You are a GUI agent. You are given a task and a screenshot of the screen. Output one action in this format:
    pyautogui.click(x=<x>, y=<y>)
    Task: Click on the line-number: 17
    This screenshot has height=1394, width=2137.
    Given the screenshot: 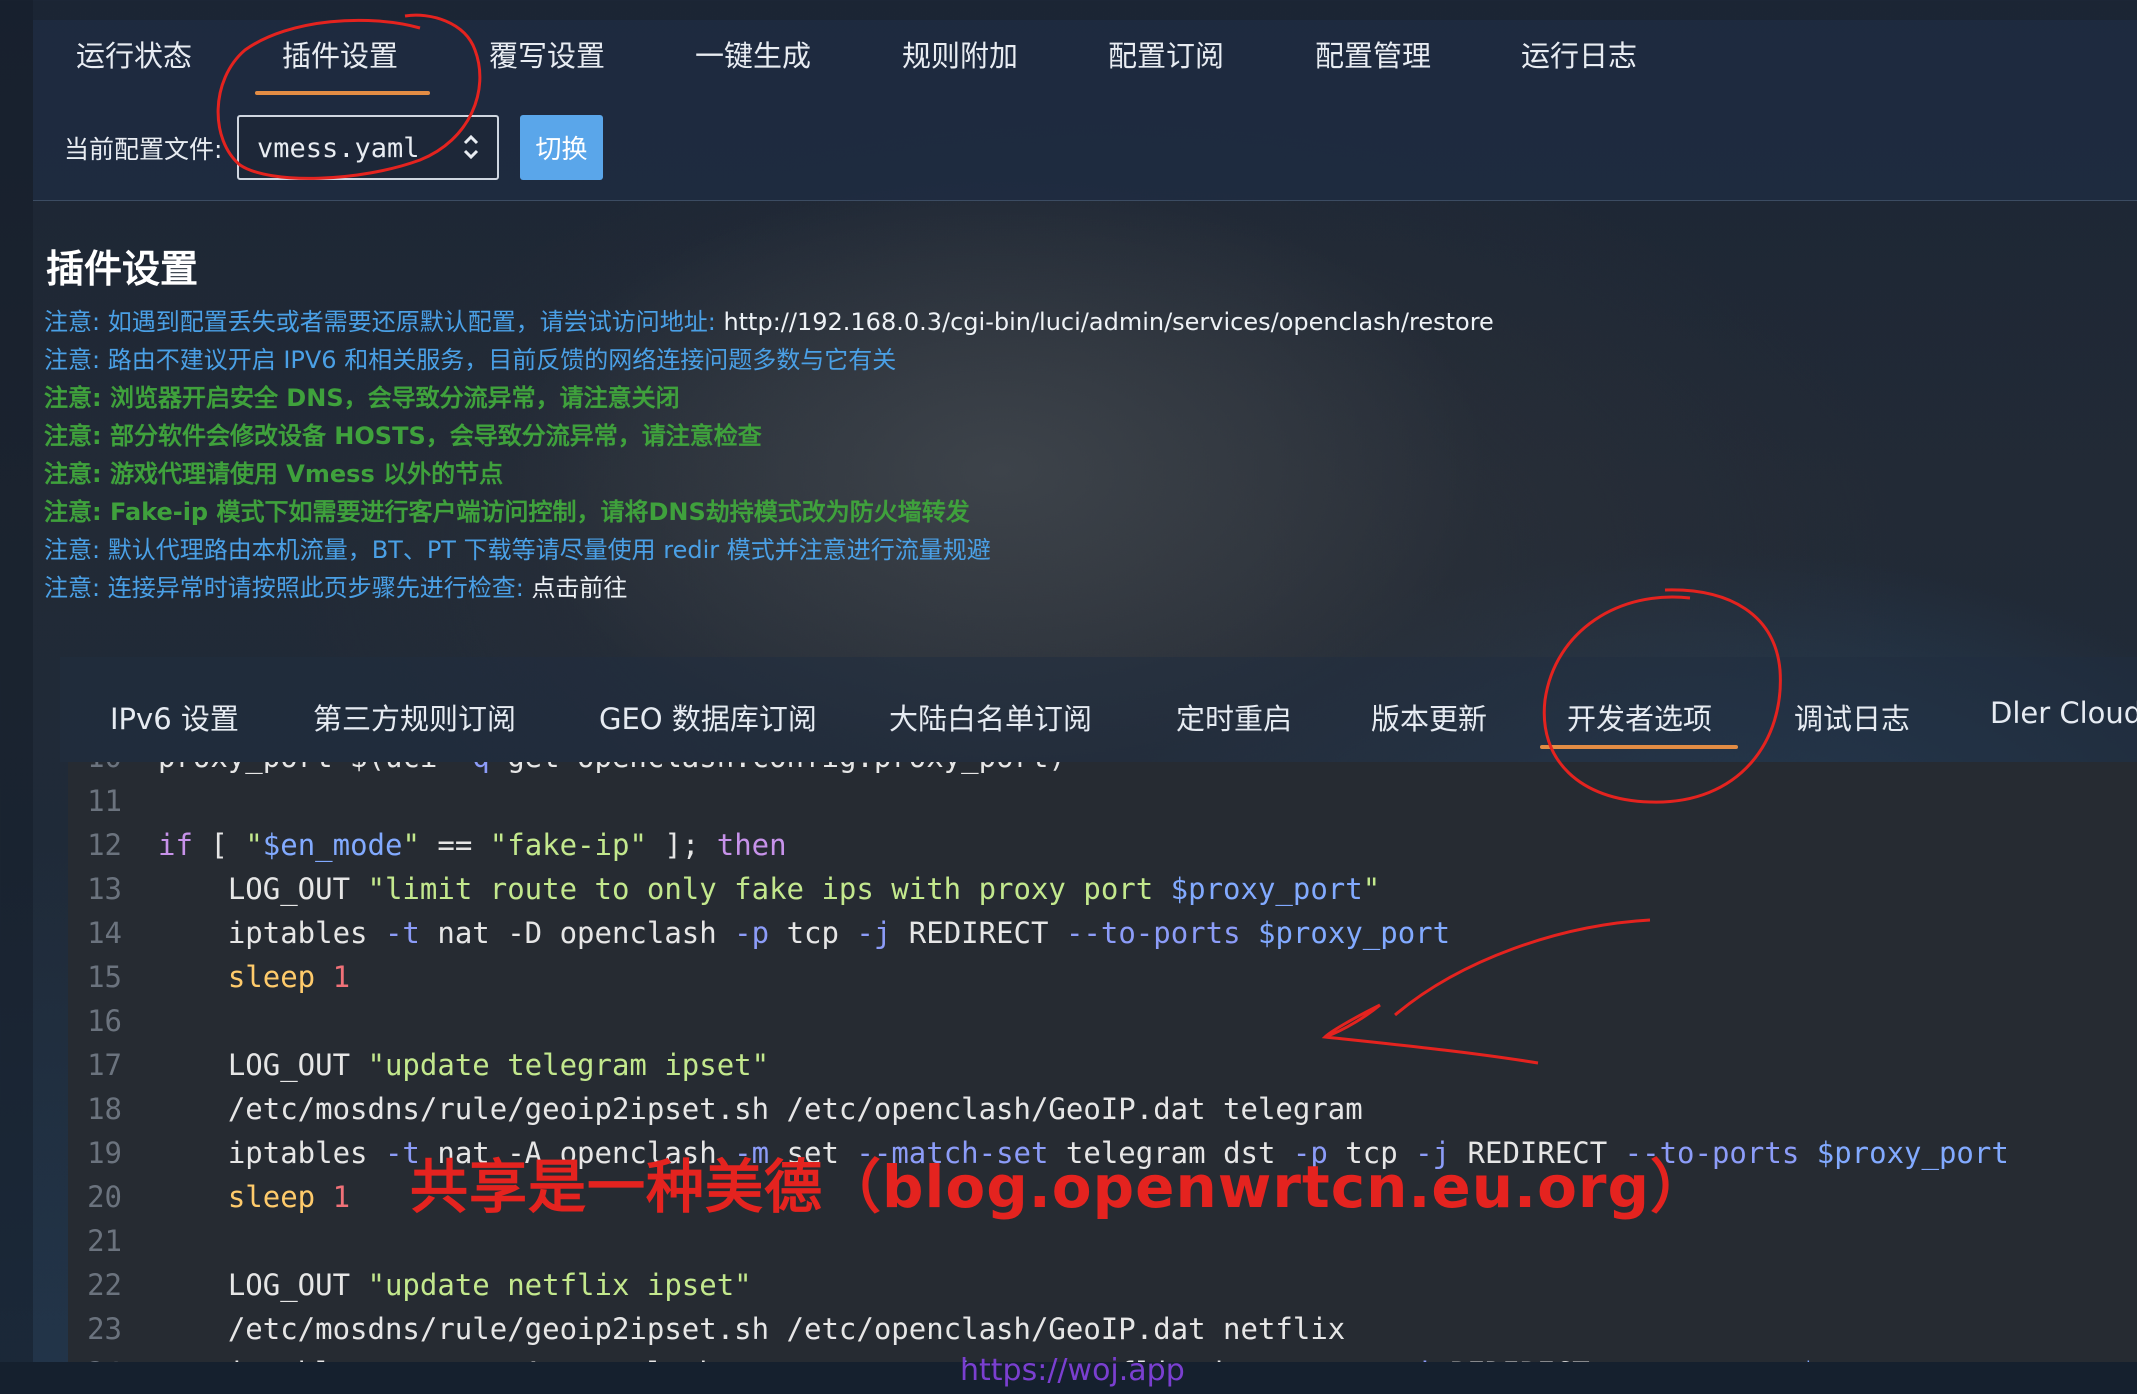 What is the action you would take?
    pyautogui.click(x=104, y=1065)
    